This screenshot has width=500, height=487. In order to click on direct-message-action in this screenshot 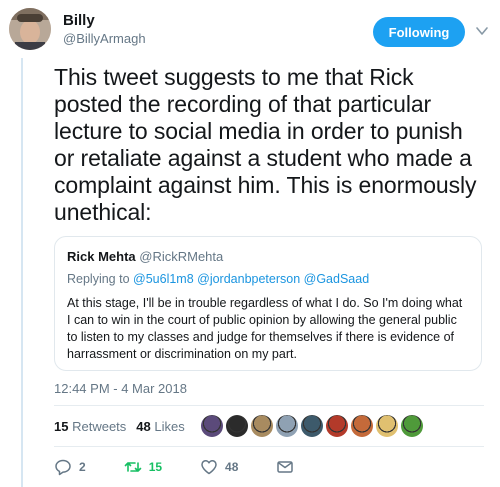, I will do `click(288, 467)`.